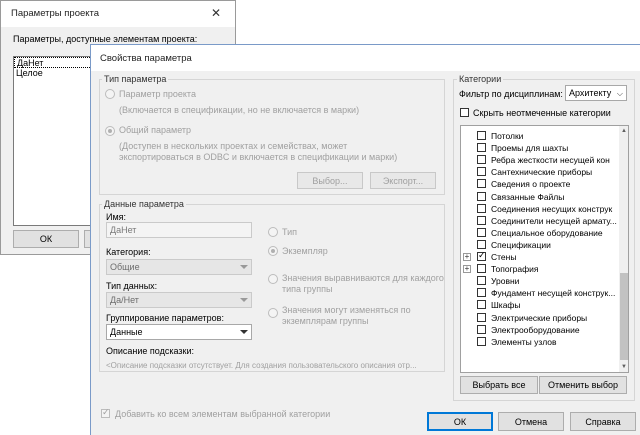  I want to click on ok-button: ОК, so click(460, 421).